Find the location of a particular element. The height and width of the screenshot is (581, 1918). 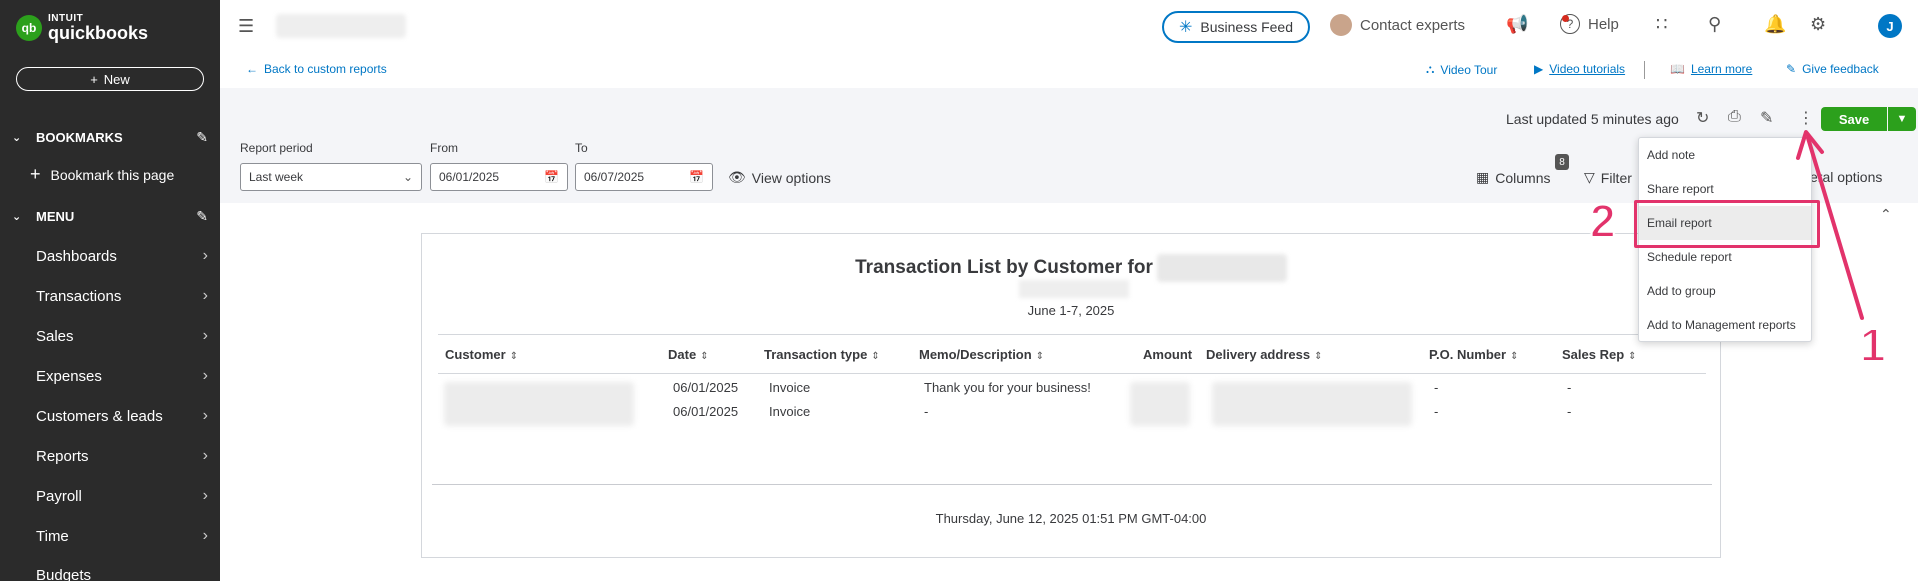

sidebar-item-expenses: Expenses › is located at coordinates (110, 376).